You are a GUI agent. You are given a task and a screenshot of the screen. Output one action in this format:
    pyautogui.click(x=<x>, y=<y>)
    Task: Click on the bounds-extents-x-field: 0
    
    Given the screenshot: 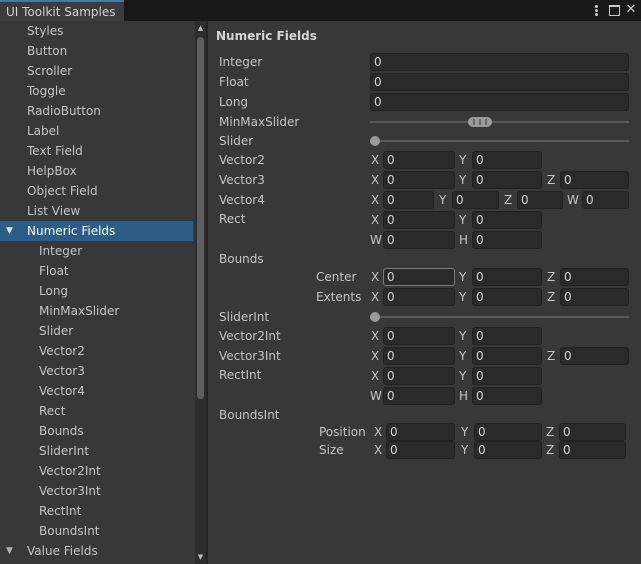 What is the action you would take?
    pyautogui.click(x=419, y=297)
    